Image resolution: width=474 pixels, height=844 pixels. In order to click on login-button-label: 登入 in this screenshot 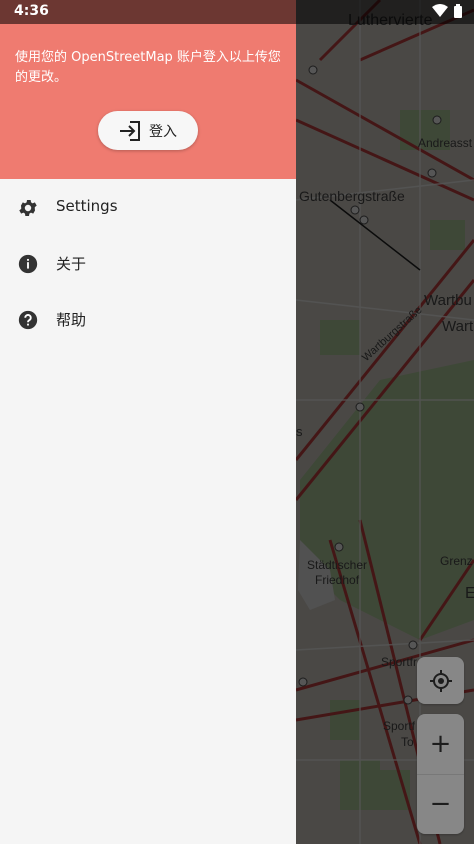, I will do `click(163, 131)`.